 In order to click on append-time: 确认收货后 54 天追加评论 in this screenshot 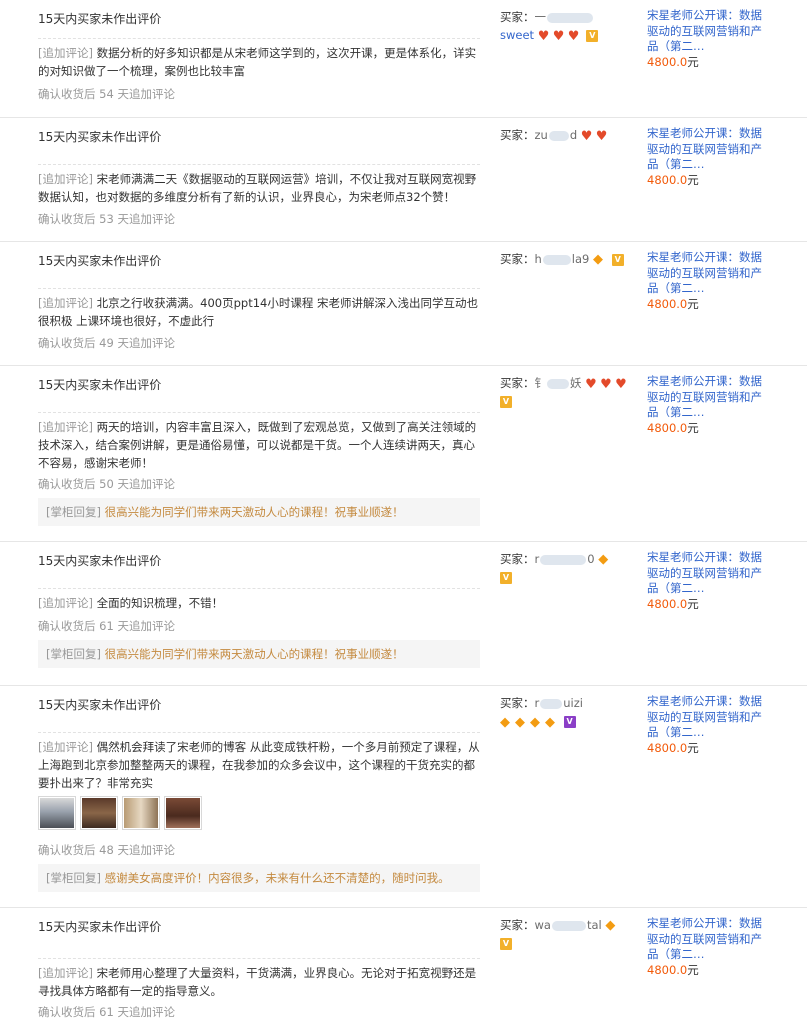, I will do `click(106, 94)`.